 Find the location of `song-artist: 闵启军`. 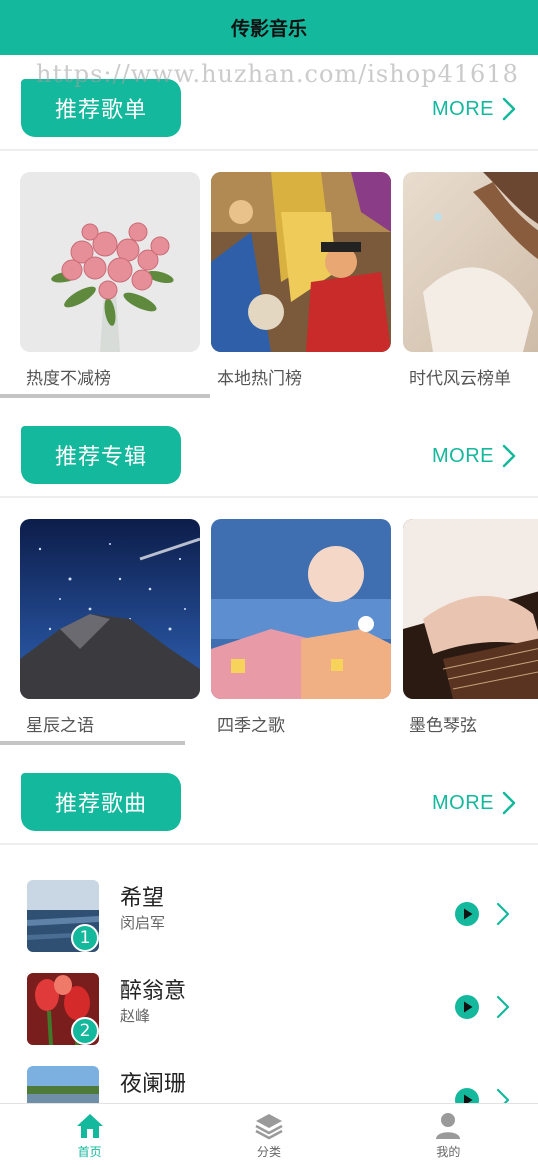

song-artist: 闵启军 is located at coordinates (143, 923).